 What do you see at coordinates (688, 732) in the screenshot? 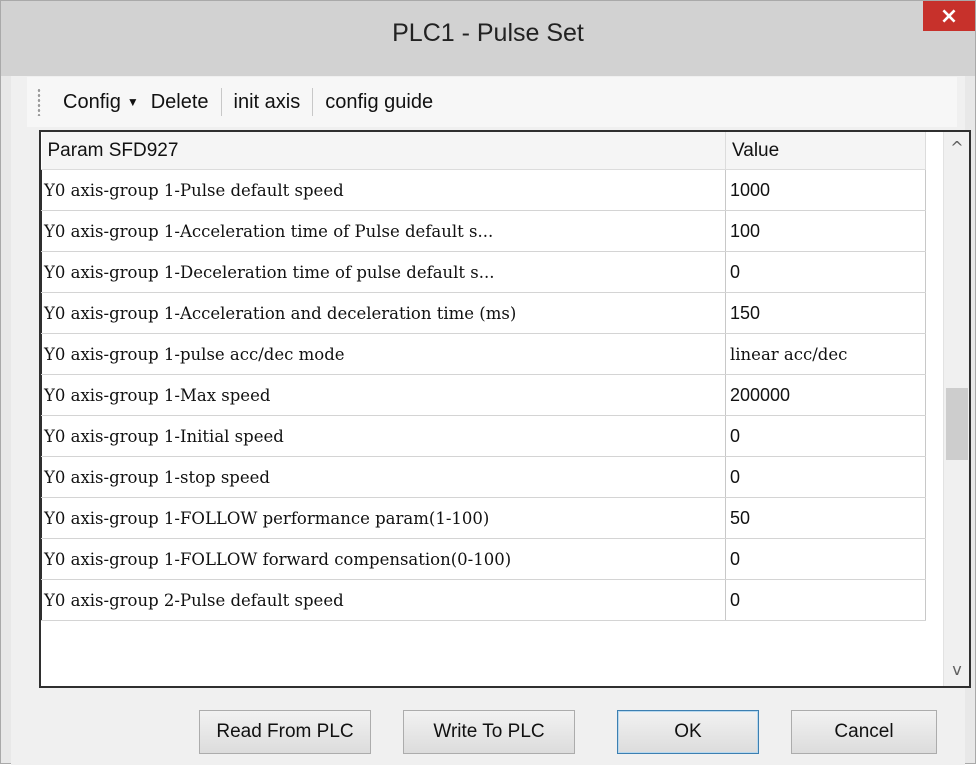
I see `ok-button: OK` at bounding box center [688, 732].